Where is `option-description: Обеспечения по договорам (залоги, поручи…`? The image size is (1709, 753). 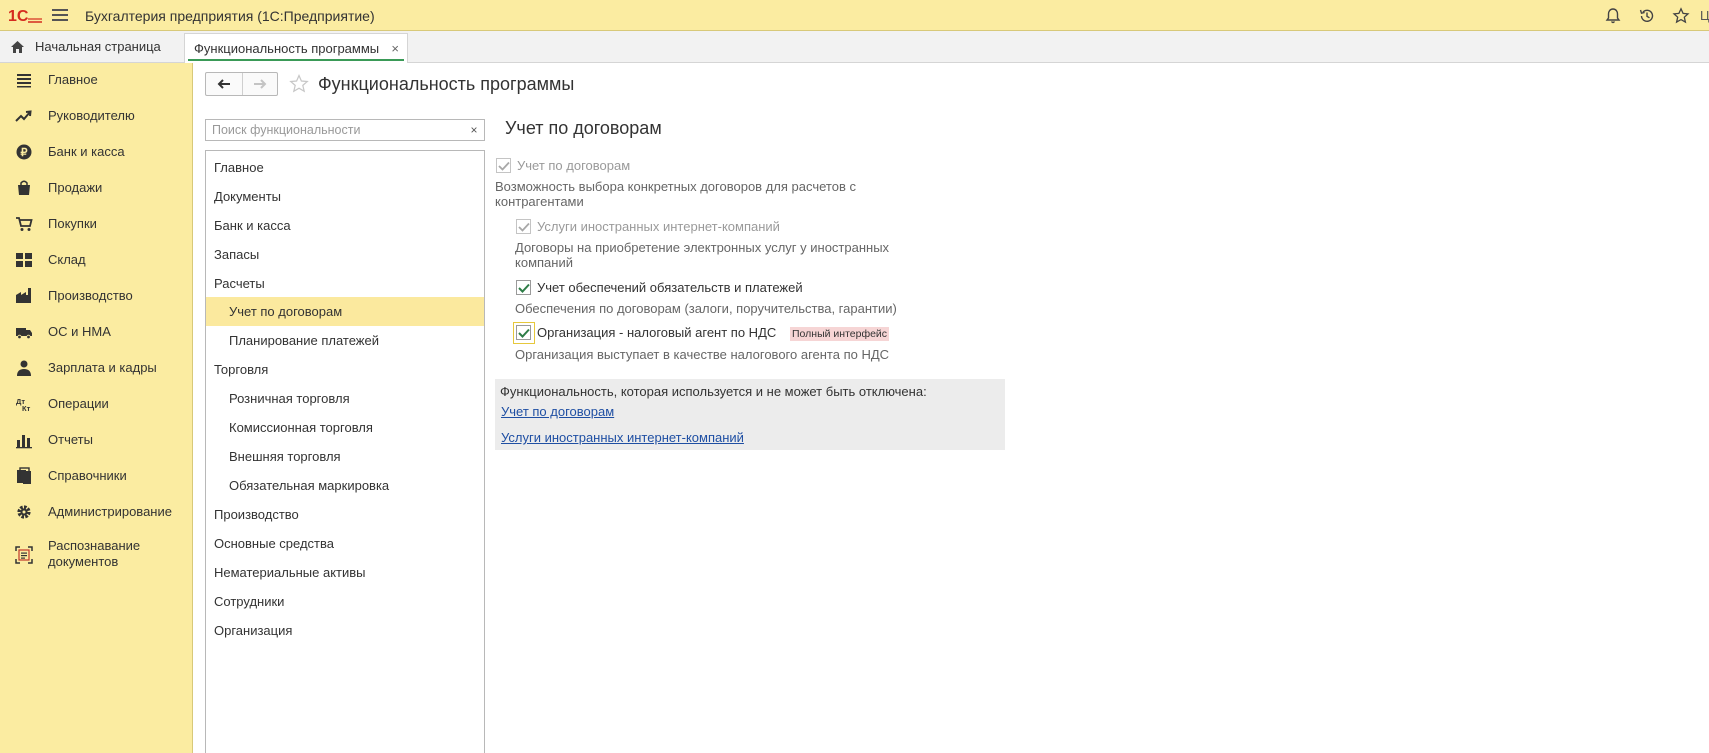
option-description: Обеспечения по договорам (залоги, поручи… is located at coordinates (706, 308).